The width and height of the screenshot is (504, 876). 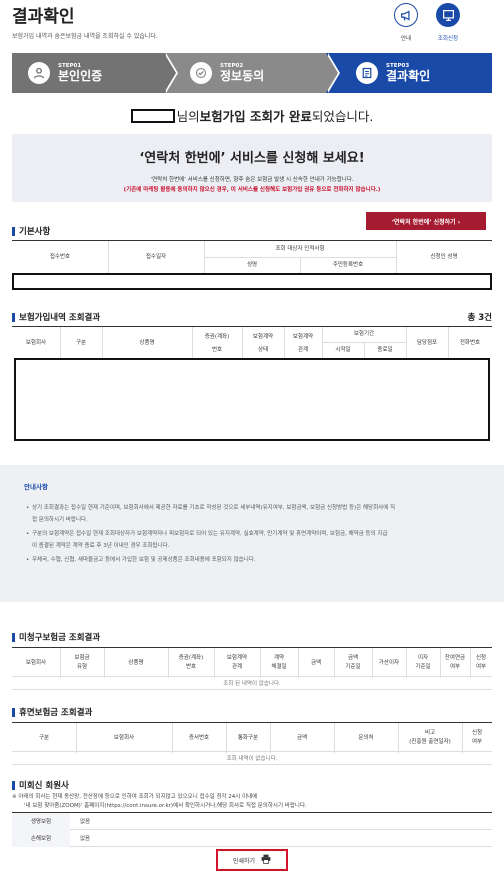 I want to click on step-1-name: 본인인증, so click(x=80, y=76).